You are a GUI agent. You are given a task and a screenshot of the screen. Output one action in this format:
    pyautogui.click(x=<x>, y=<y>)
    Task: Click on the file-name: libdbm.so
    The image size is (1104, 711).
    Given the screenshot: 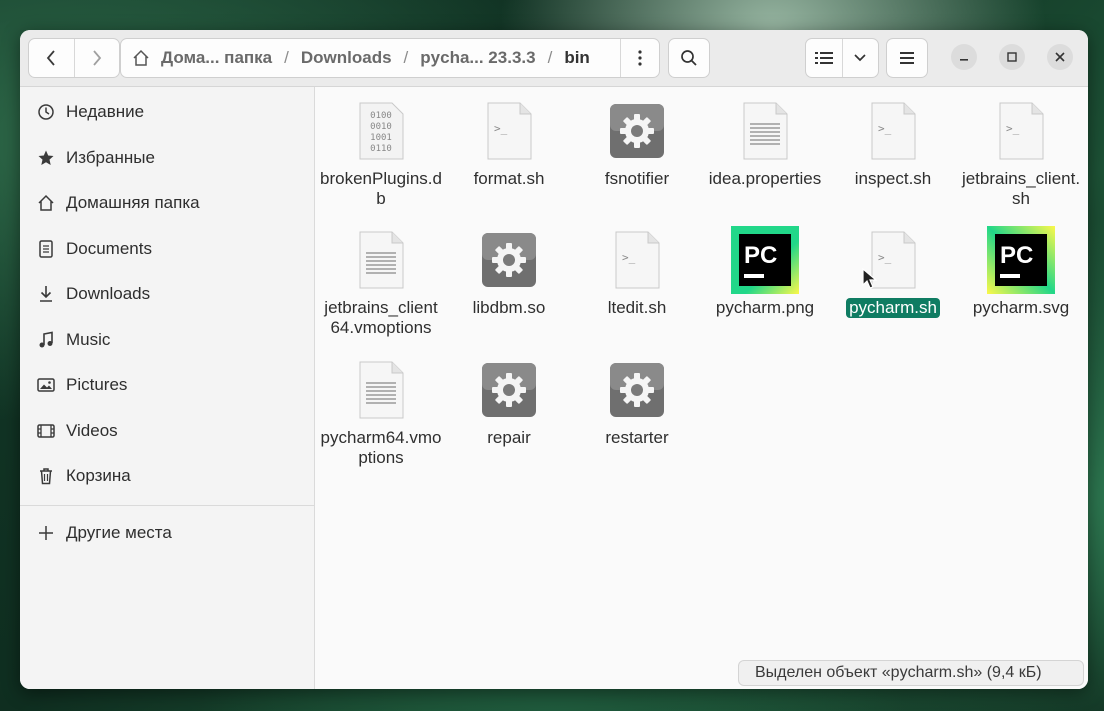 What is the action you would take?
    pyautogui.click(x=509, y=307)
    